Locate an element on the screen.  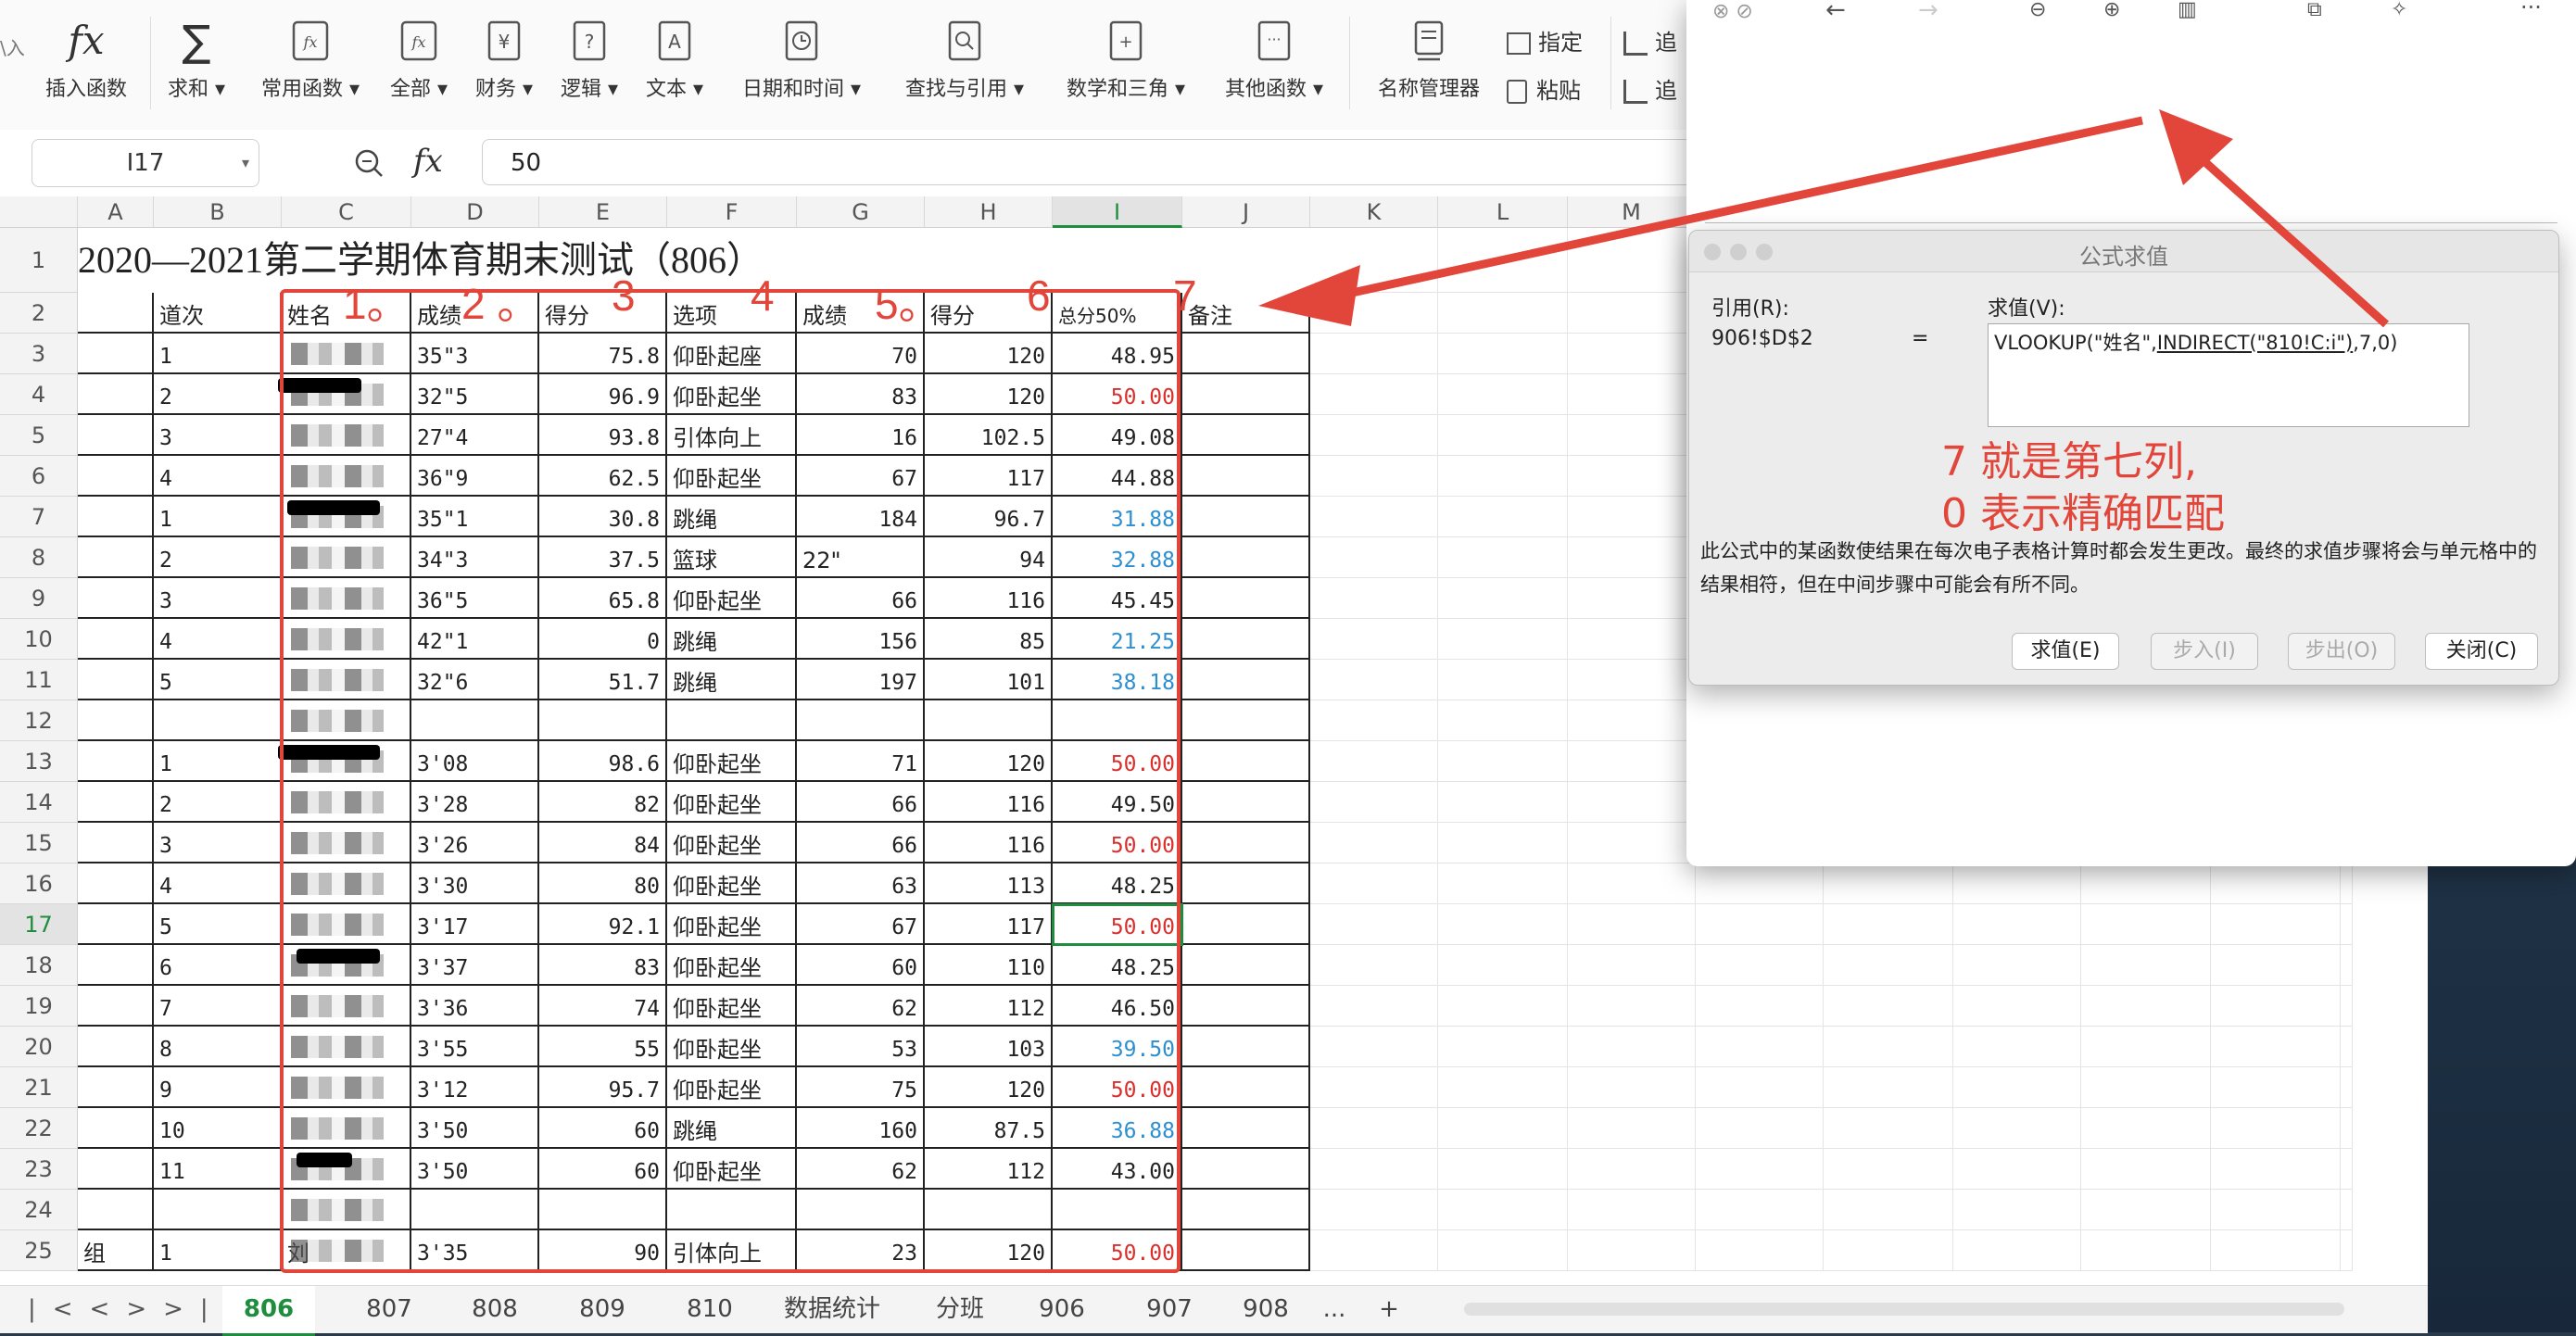
arrowhead is located at coordinates (1309, 296).